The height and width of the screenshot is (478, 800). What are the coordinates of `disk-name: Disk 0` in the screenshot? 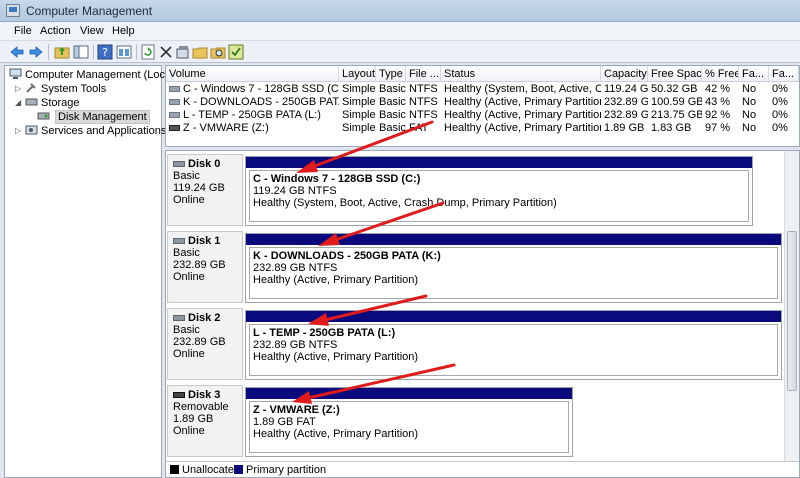 It's located at (204, 164).